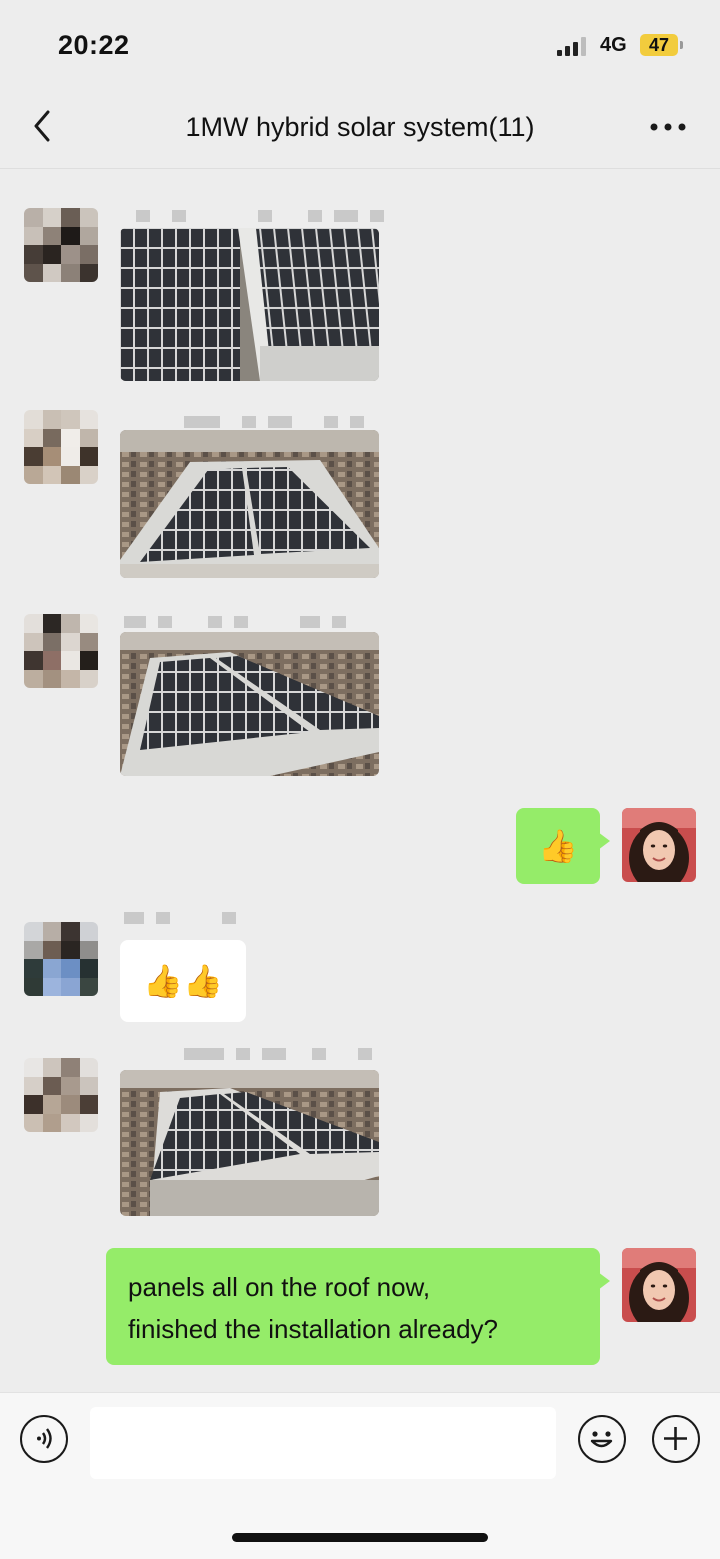  Describe the element at coordinates (360, 1537) in the screenshot. I see `home-indicator` at that location.